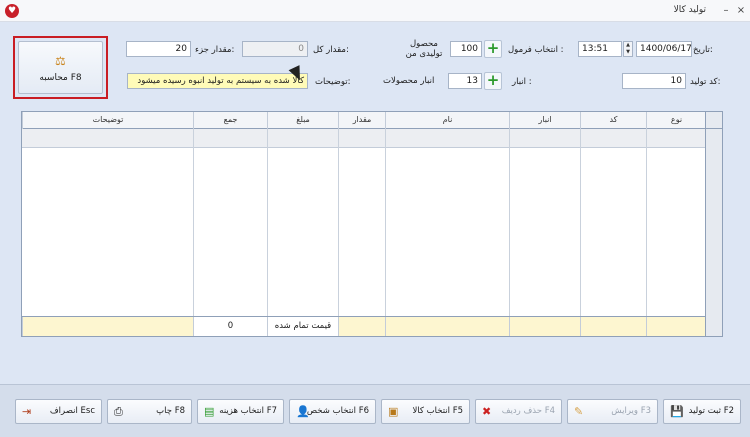 Image resolution: width=750 pixels, height=437 pixels. I want to click on save-icon: 💾, so click(677, 411).